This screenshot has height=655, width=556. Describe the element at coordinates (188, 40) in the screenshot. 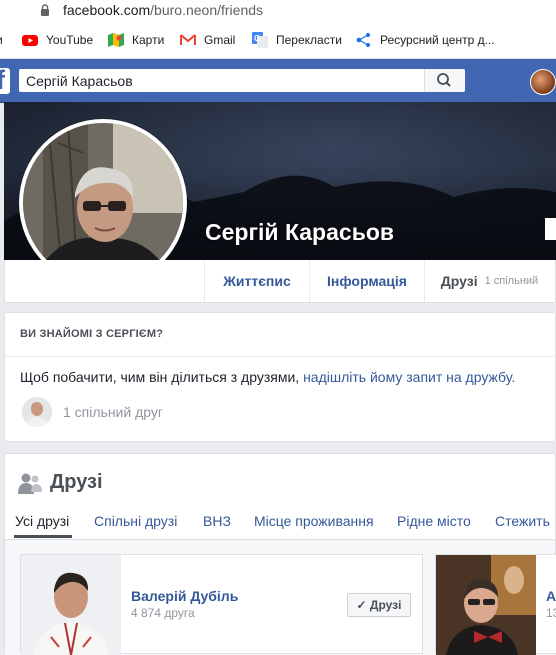

I see `gmail-icon` at that location.